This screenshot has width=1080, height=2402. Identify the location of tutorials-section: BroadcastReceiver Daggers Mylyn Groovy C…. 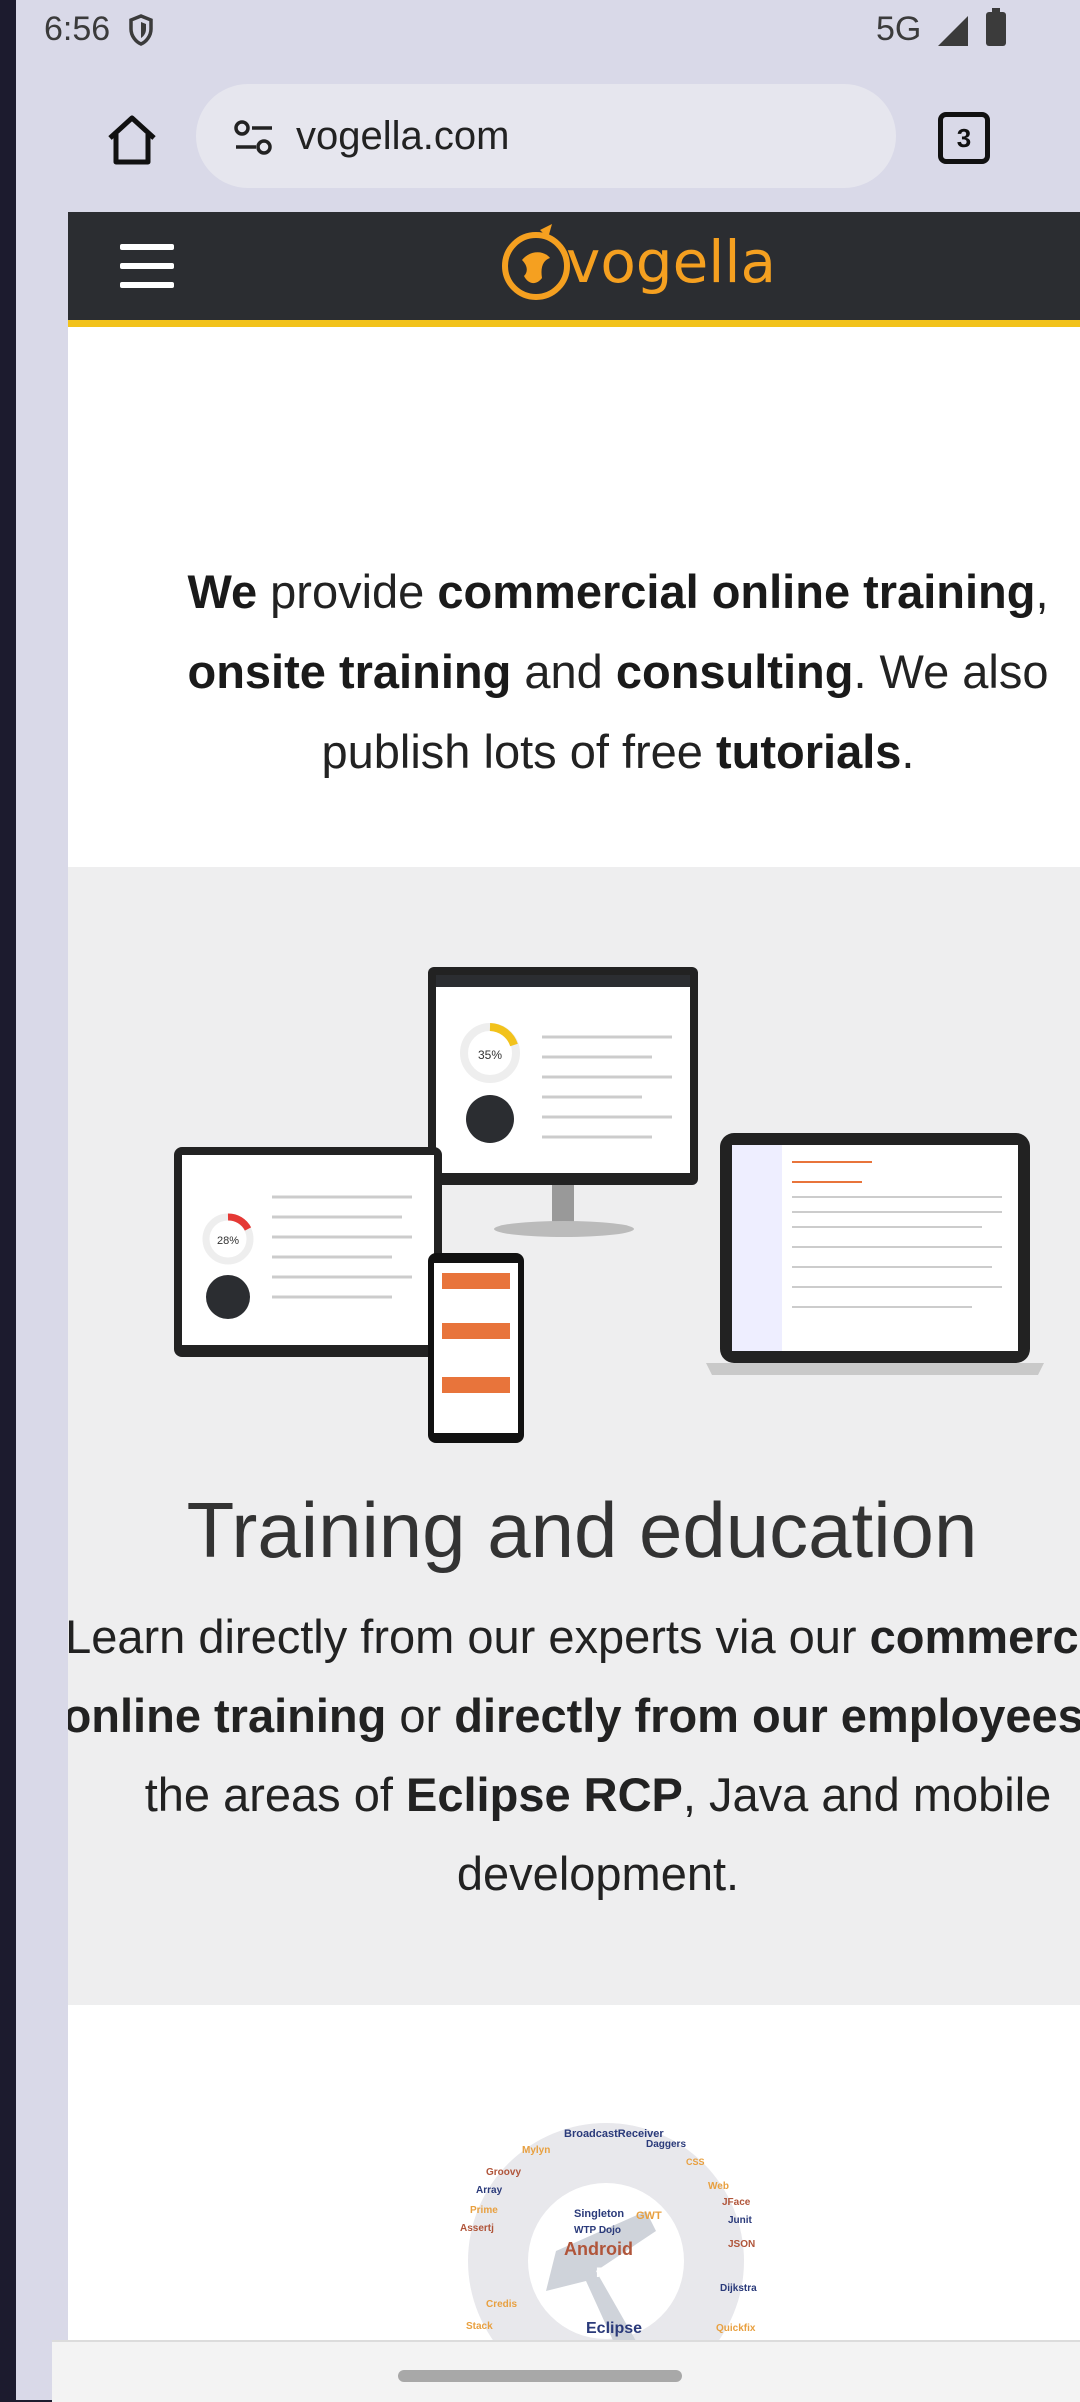
(574, 2172).